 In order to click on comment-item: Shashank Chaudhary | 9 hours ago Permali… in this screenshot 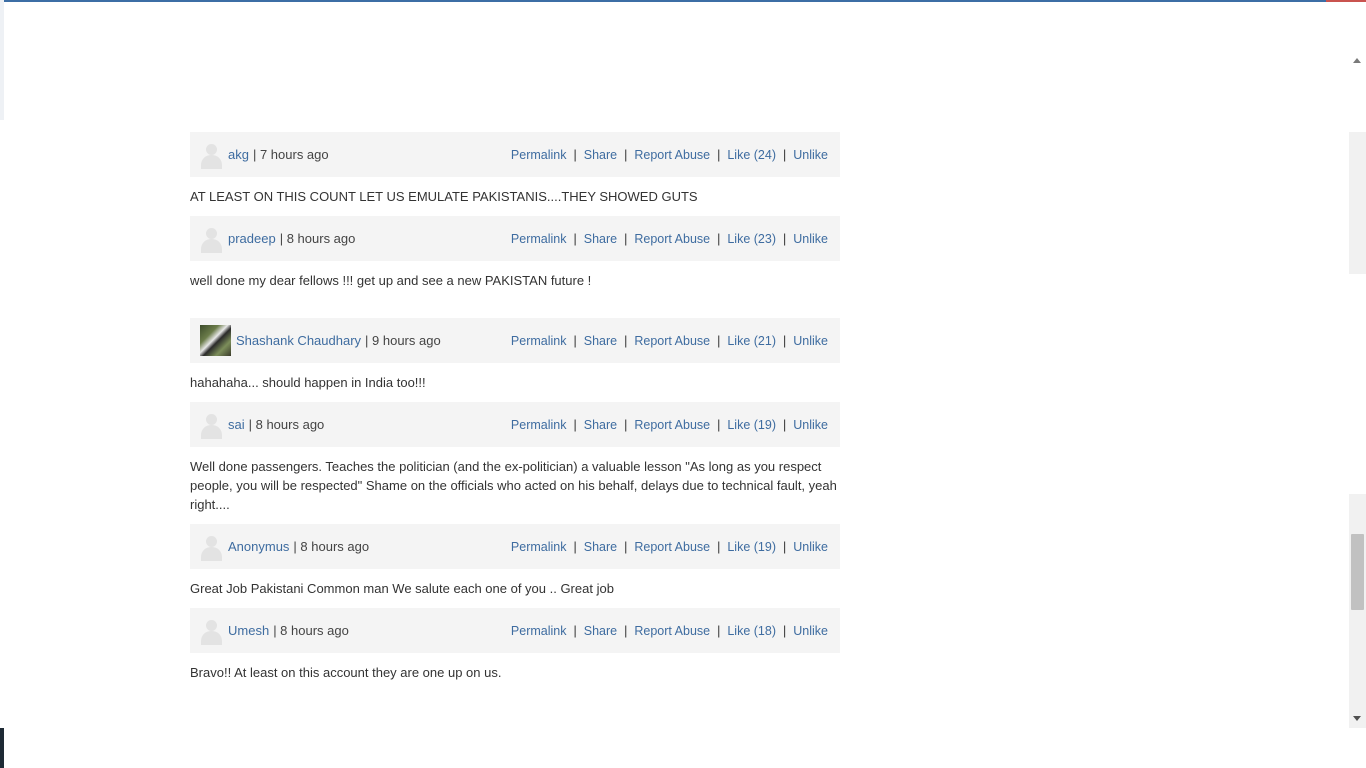, I will do `click(515, 360)`.